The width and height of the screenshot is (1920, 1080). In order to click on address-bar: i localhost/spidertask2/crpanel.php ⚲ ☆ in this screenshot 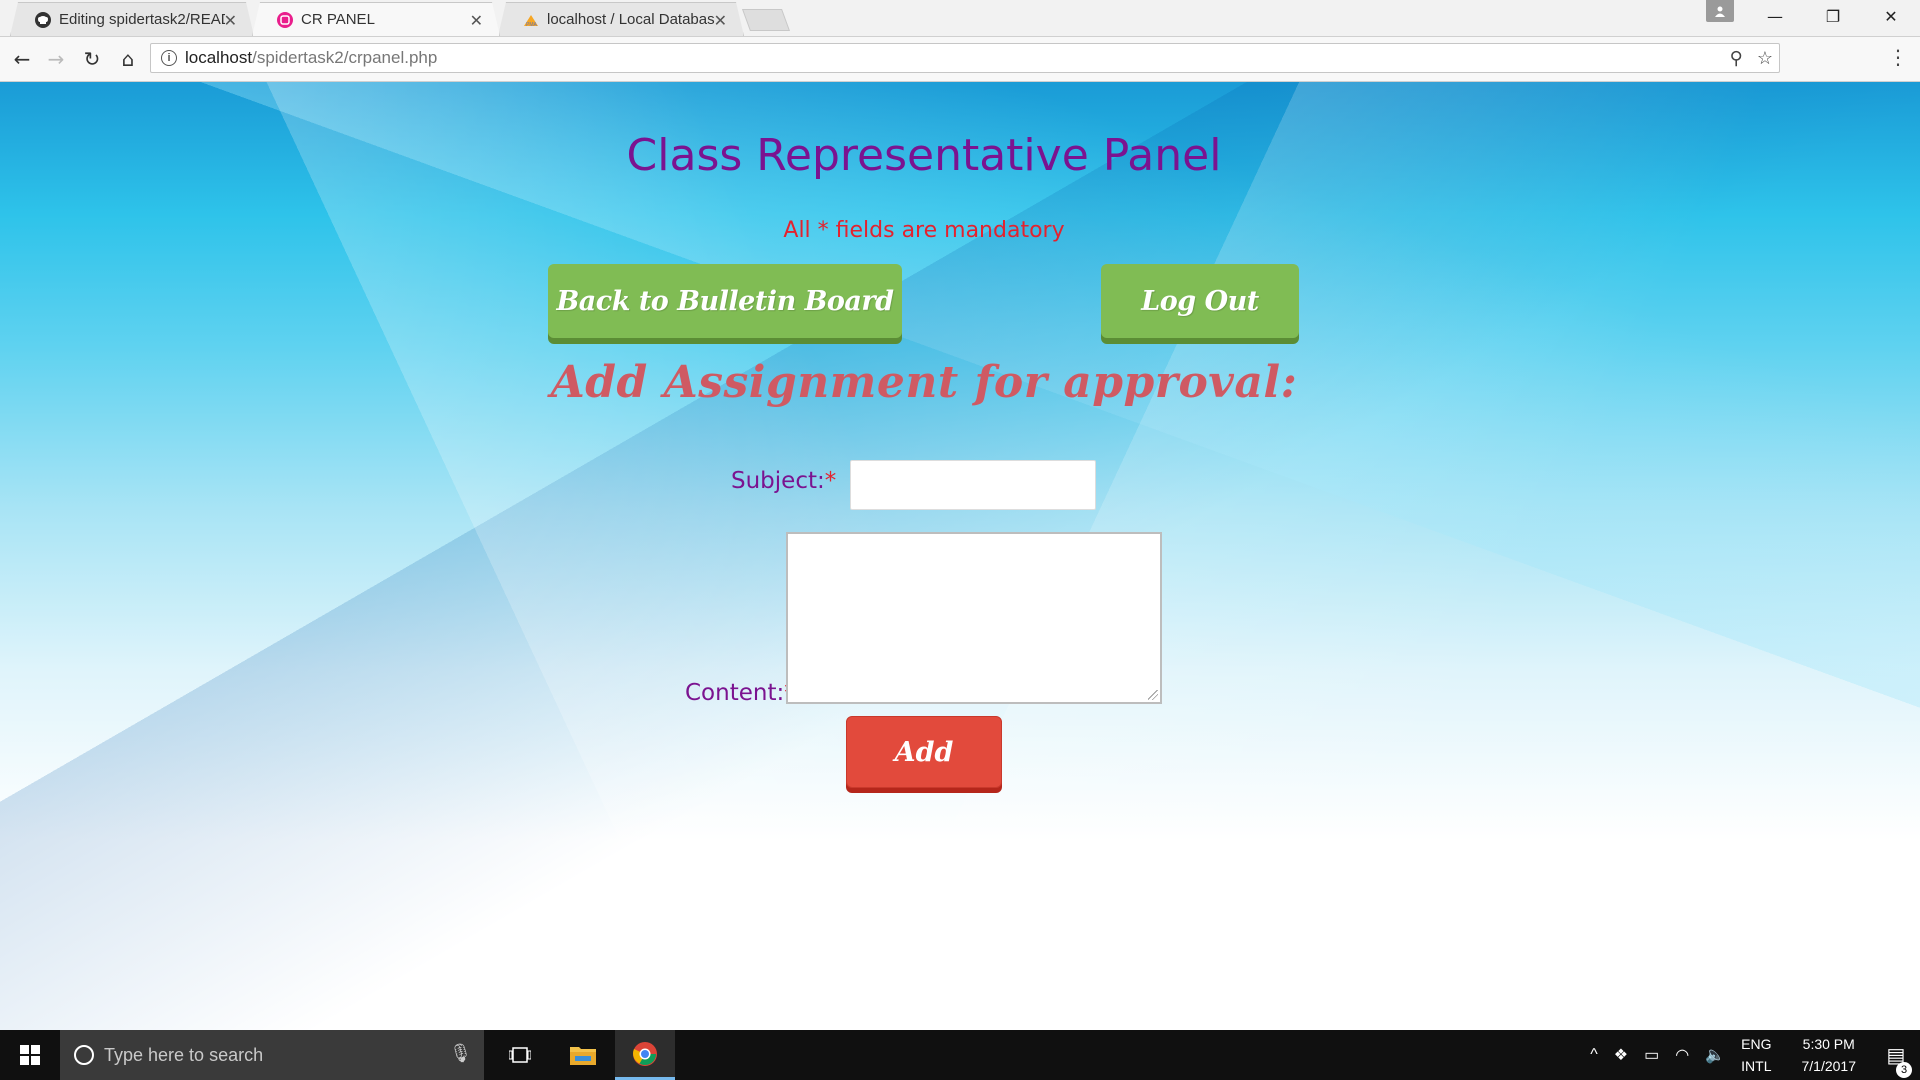, I will do `click(965, 58)`.